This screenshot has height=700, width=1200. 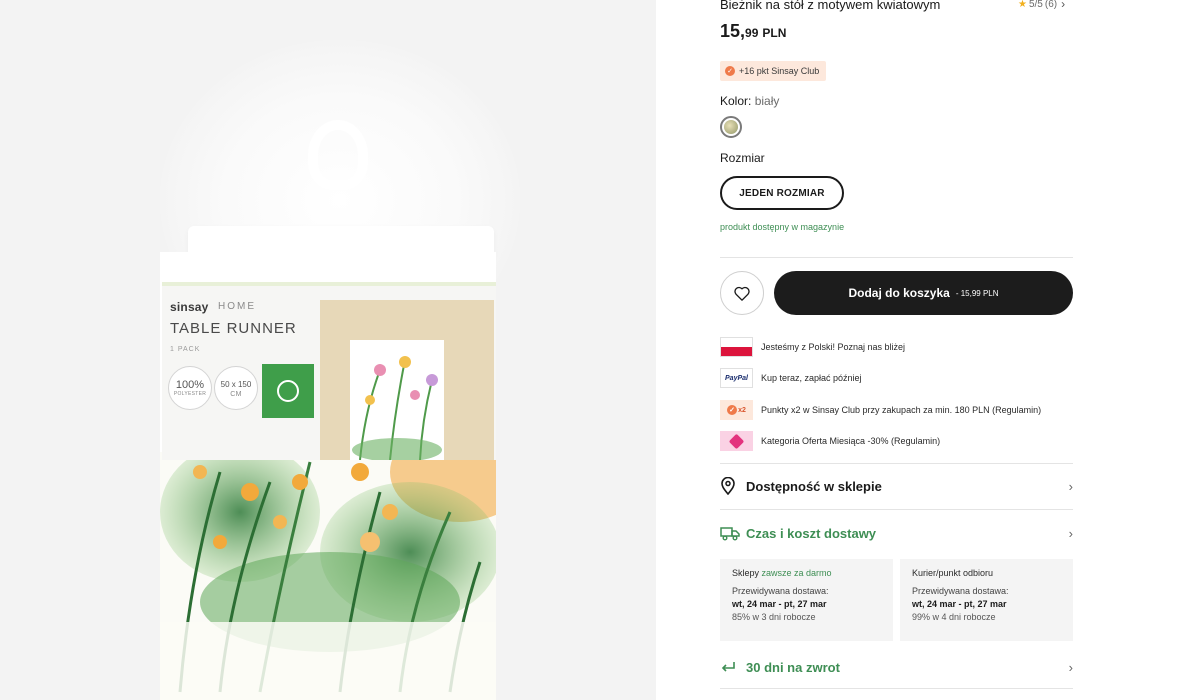 I want to click on delivery-option-name: Kurier/punkt odbioru, so click(x=953, y=573).